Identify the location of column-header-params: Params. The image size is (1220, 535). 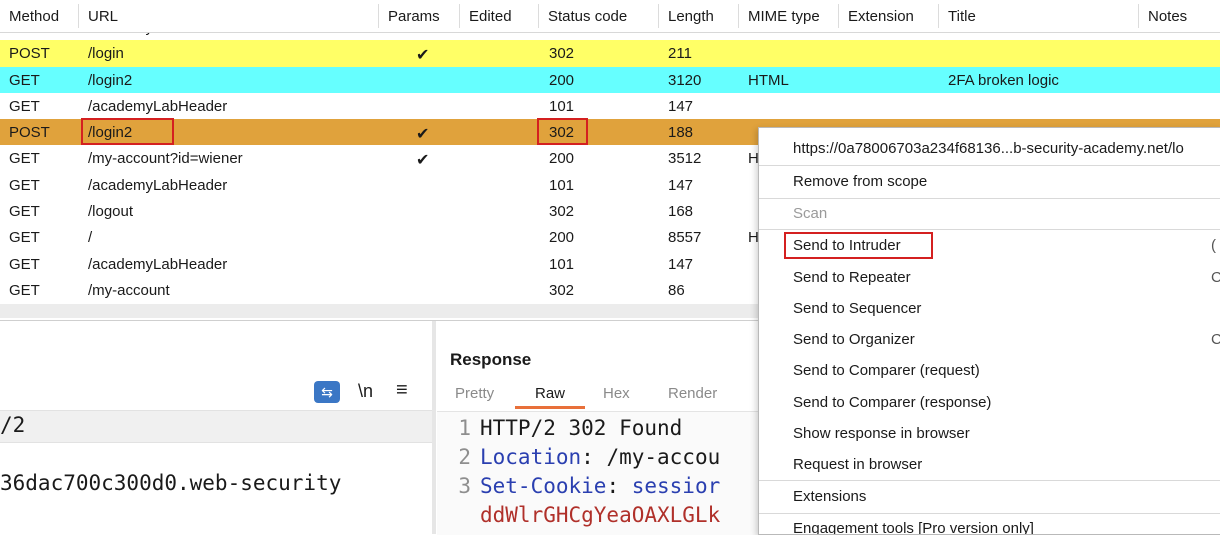
(414, 16).